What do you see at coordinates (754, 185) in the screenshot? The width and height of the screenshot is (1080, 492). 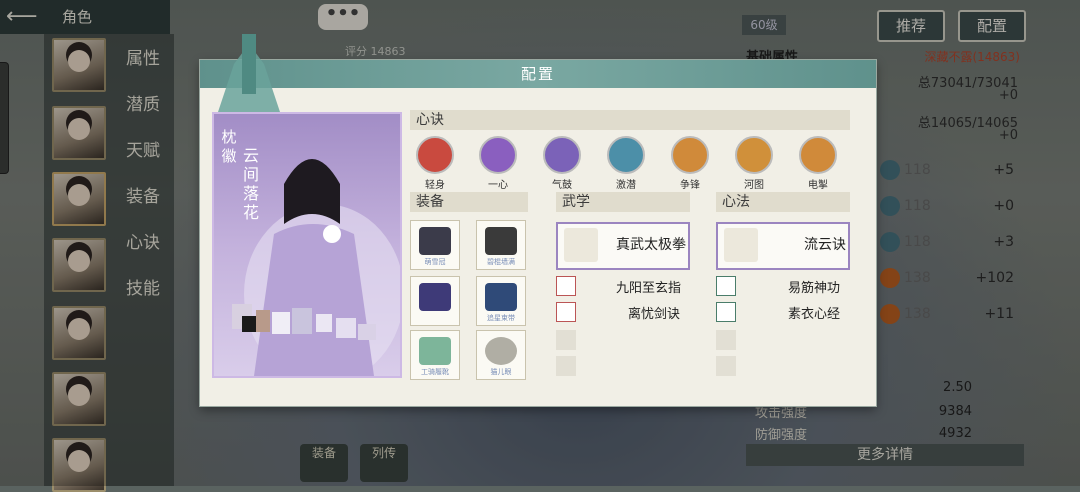 I see `skill-label: 河图` at bounding box center [754, 185].